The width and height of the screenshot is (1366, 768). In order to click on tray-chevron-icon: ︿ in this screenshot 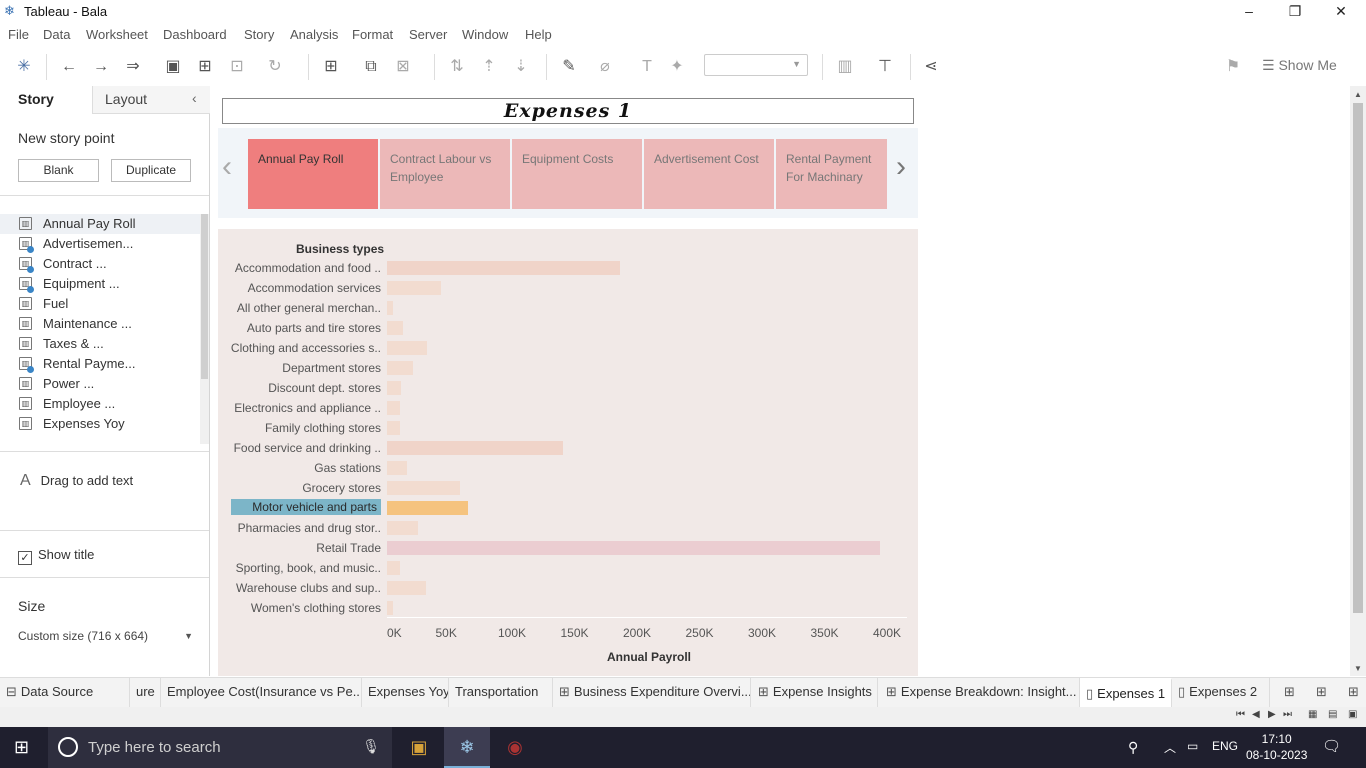, I will do `click(1170, 747)`.